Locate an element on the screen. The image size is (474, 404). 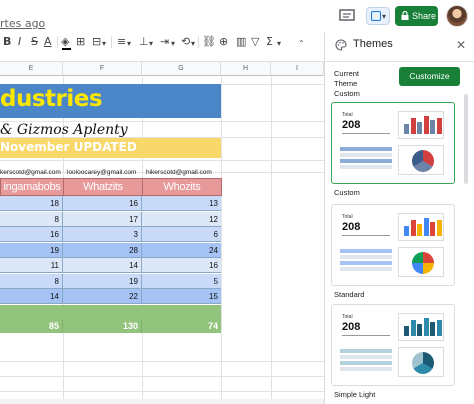
insert-link-icon: ⛓ is located at coordinates (209, 42).